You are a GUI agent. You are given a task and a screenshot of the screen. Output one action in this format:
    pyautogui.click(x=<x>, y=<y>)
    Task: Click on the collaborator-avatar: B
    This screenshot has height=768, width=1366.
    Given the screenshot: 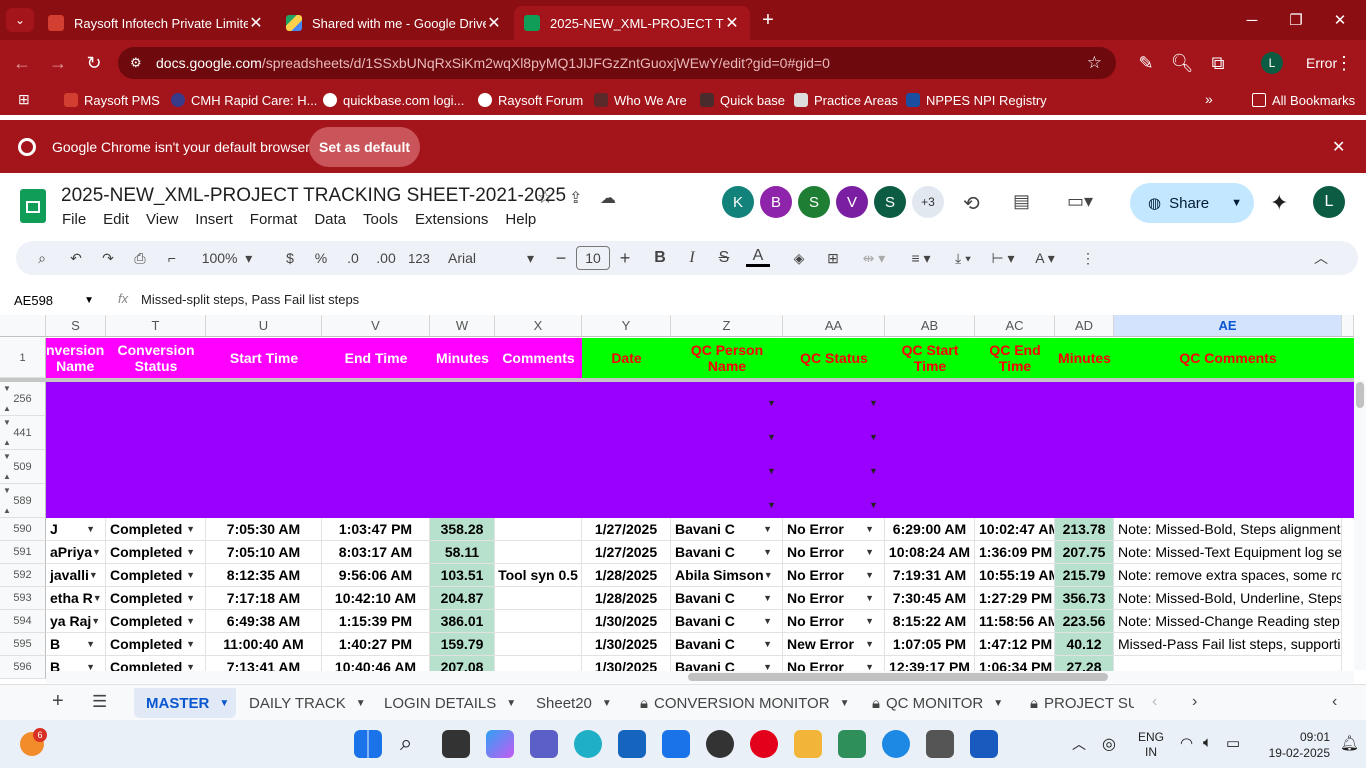 What is the action you would take?
    pyautogui.click(x=776, y=202)
    